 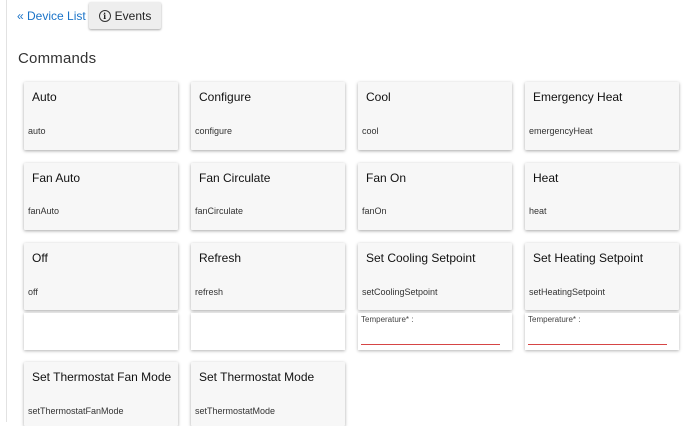 I want to click on heating-setpoint-param: Temperature* :, so click(x=602, y=331).